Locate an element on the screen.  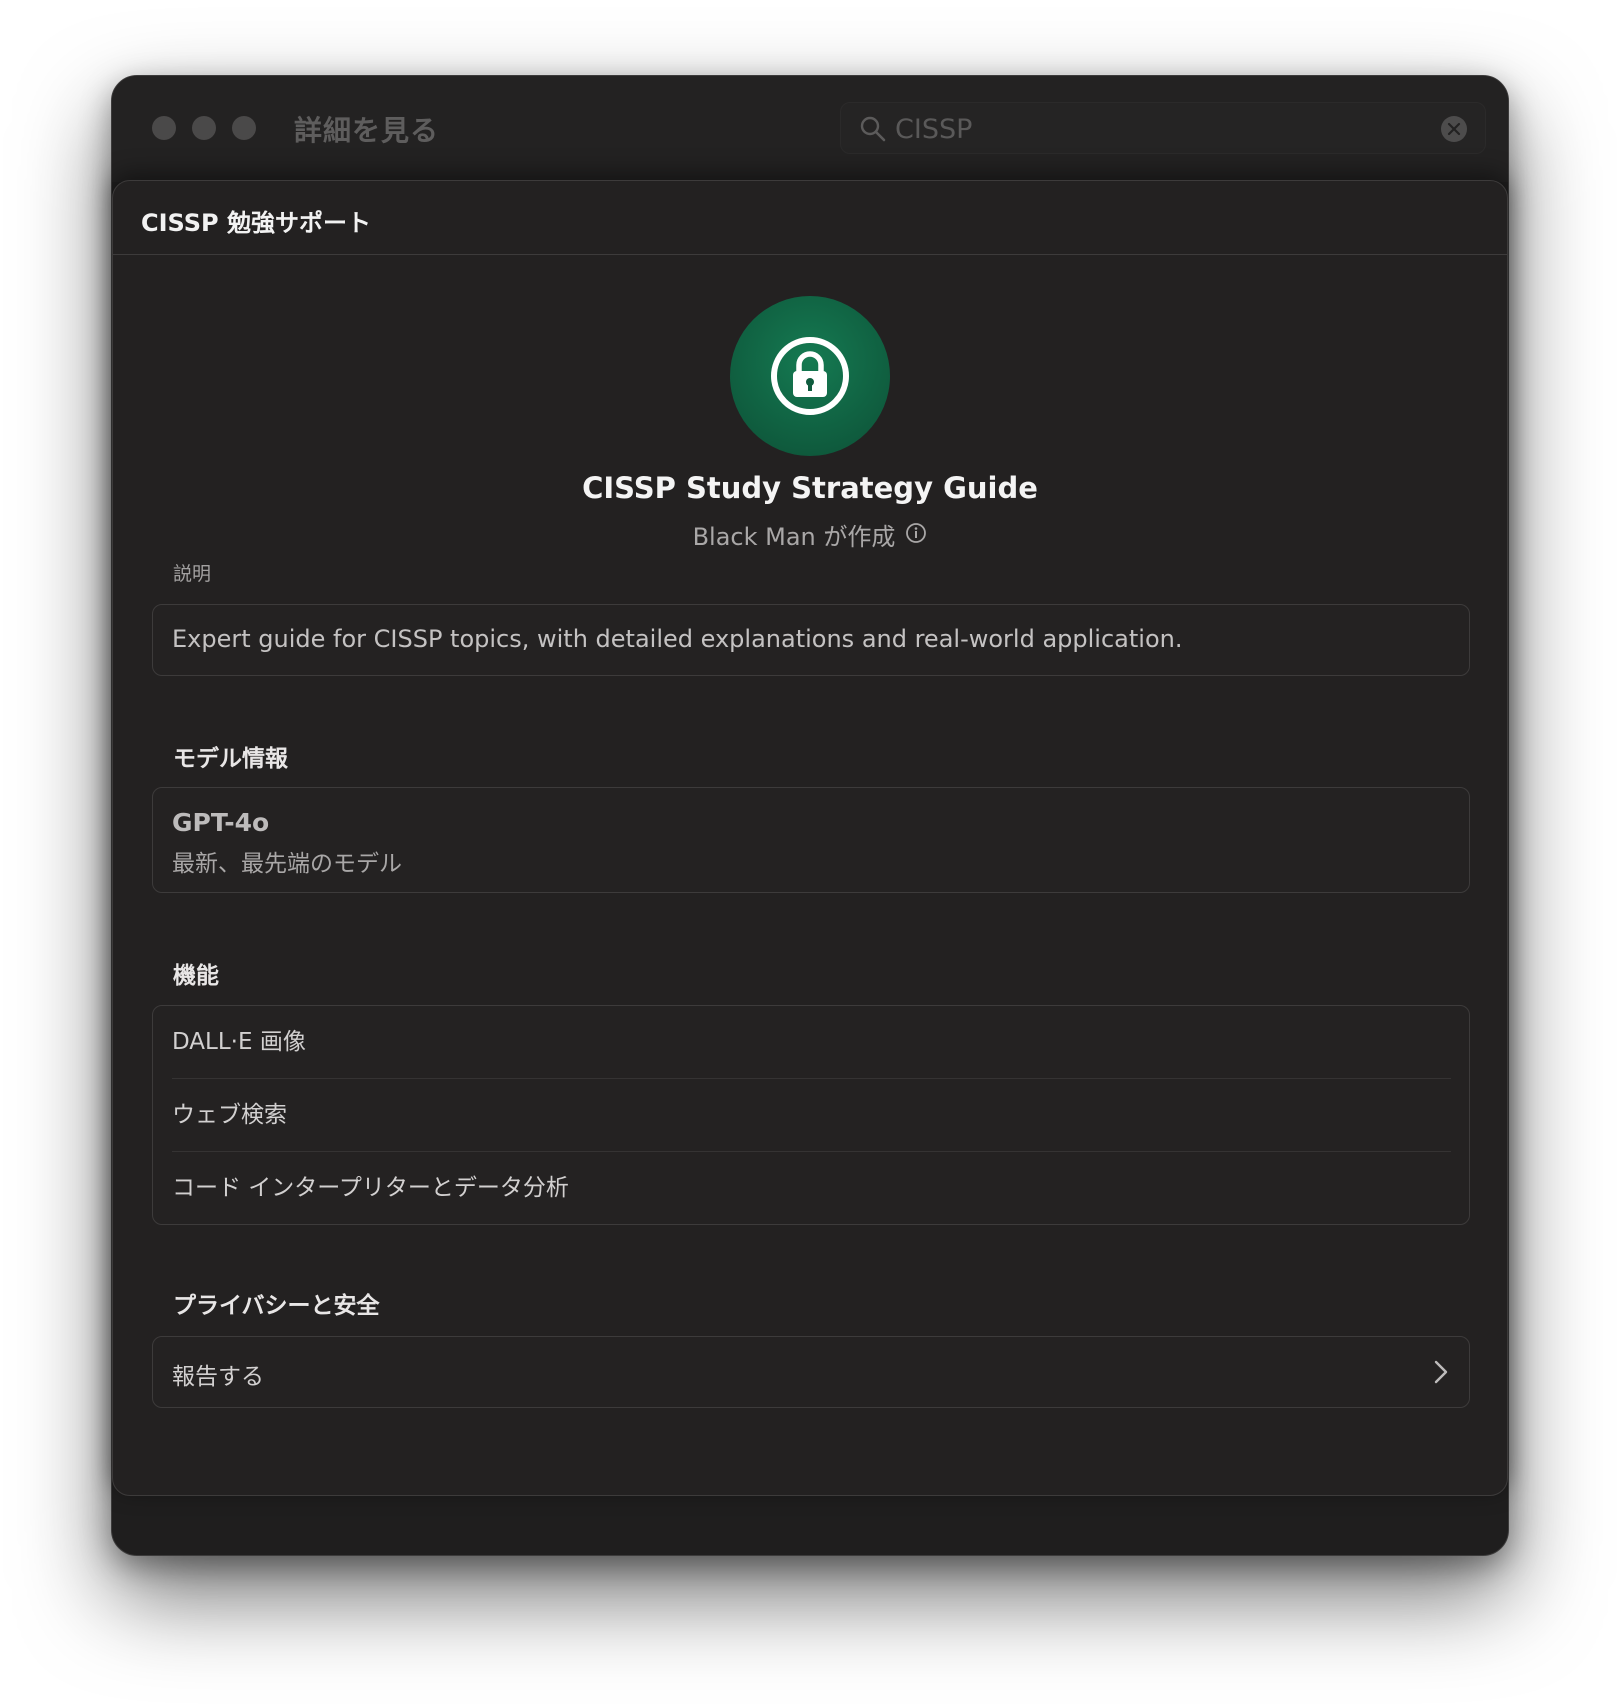
search-bar is located at coordinates (1163, 128).